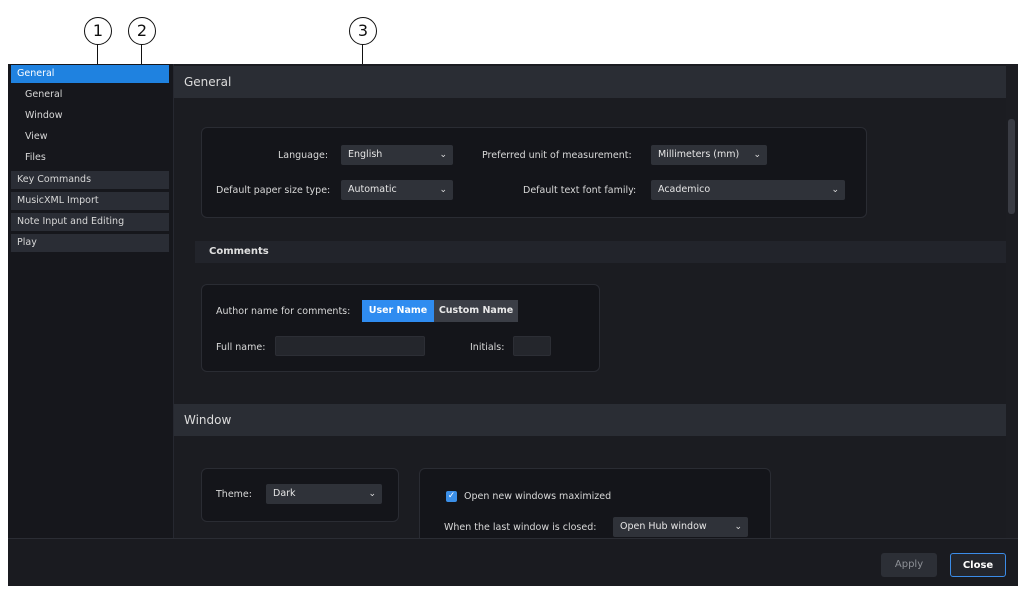  Describe the element at coordinates (538, 496) in the screenshot. I see `maximized-label: Open new windows maximized` at that location.